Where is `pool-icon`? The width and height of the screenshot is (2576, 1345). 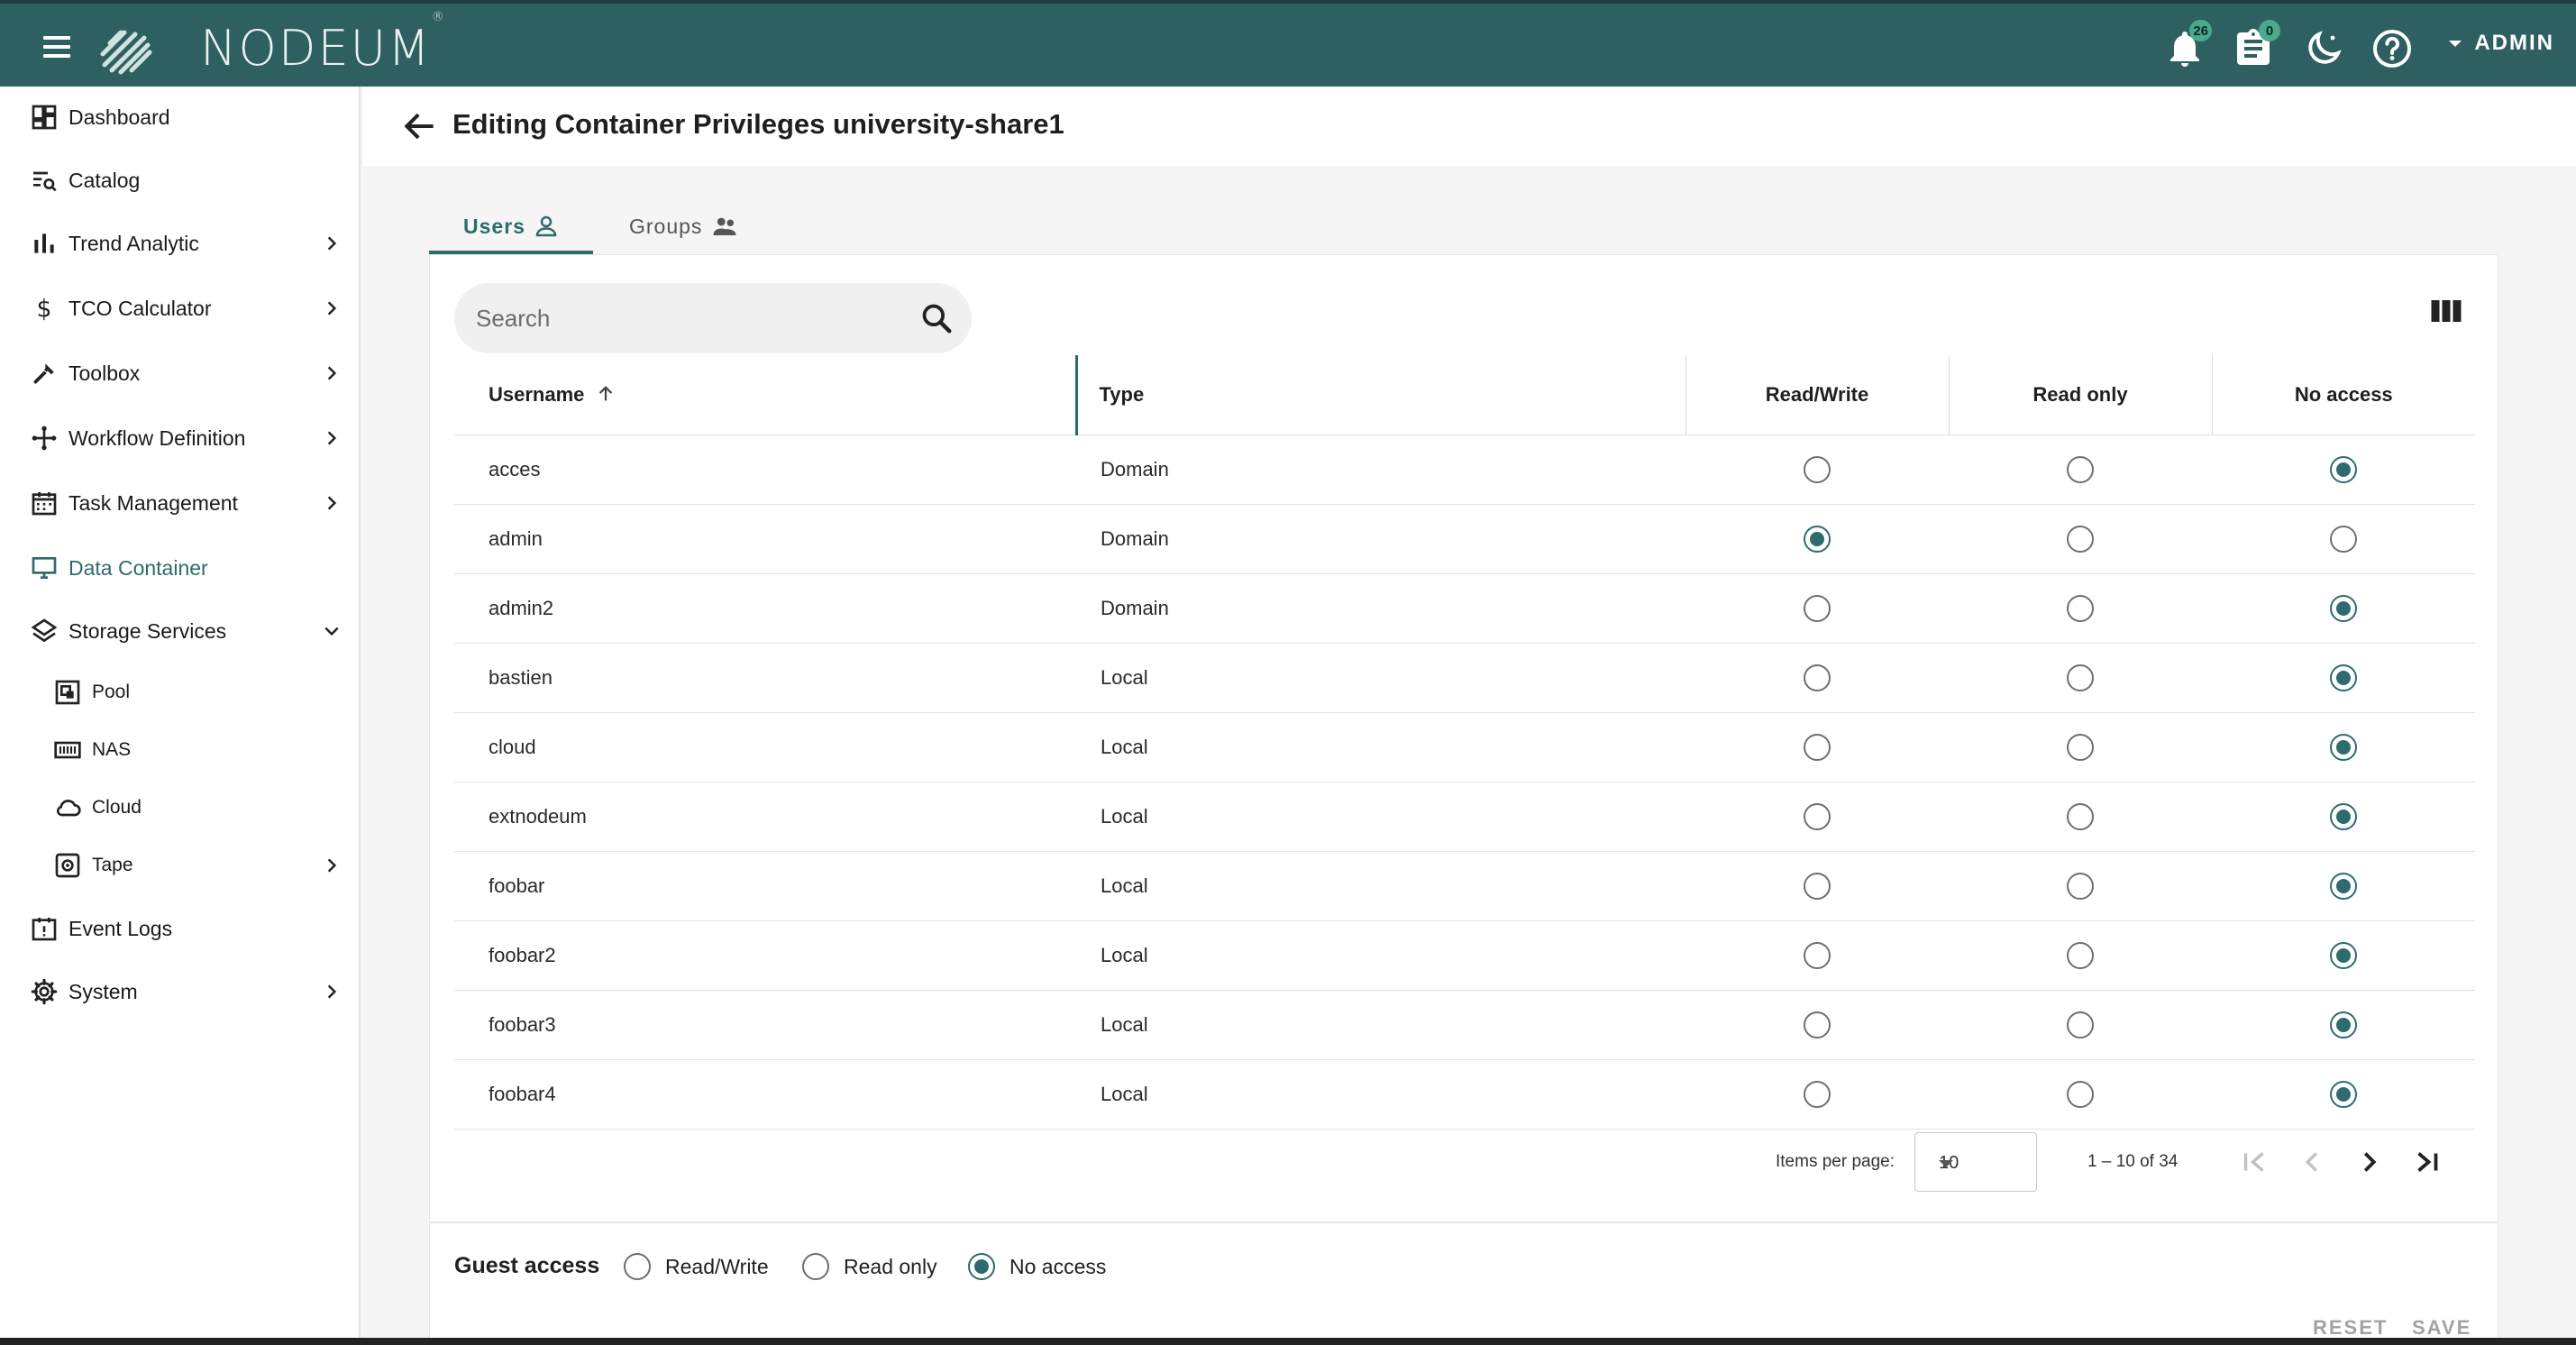 pool-icon is located at coordinates (67, 692).